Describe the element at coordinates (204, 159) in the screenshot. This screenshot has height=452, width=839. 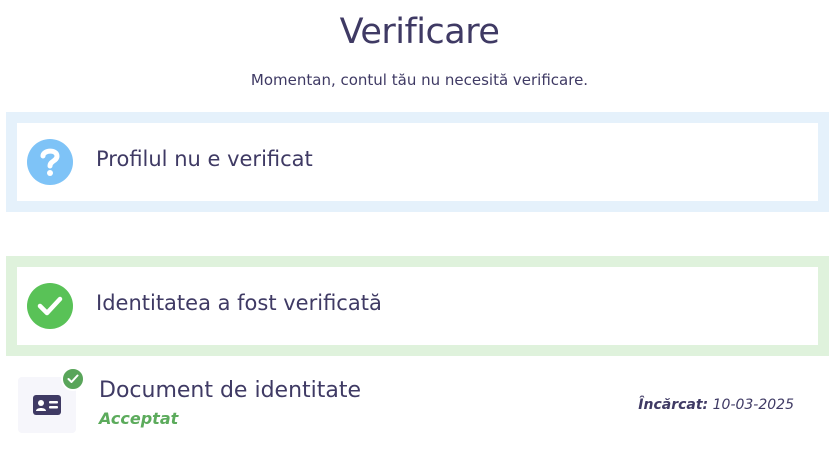
I see `profile-status-label: Profilul nu e verificat` at that location.